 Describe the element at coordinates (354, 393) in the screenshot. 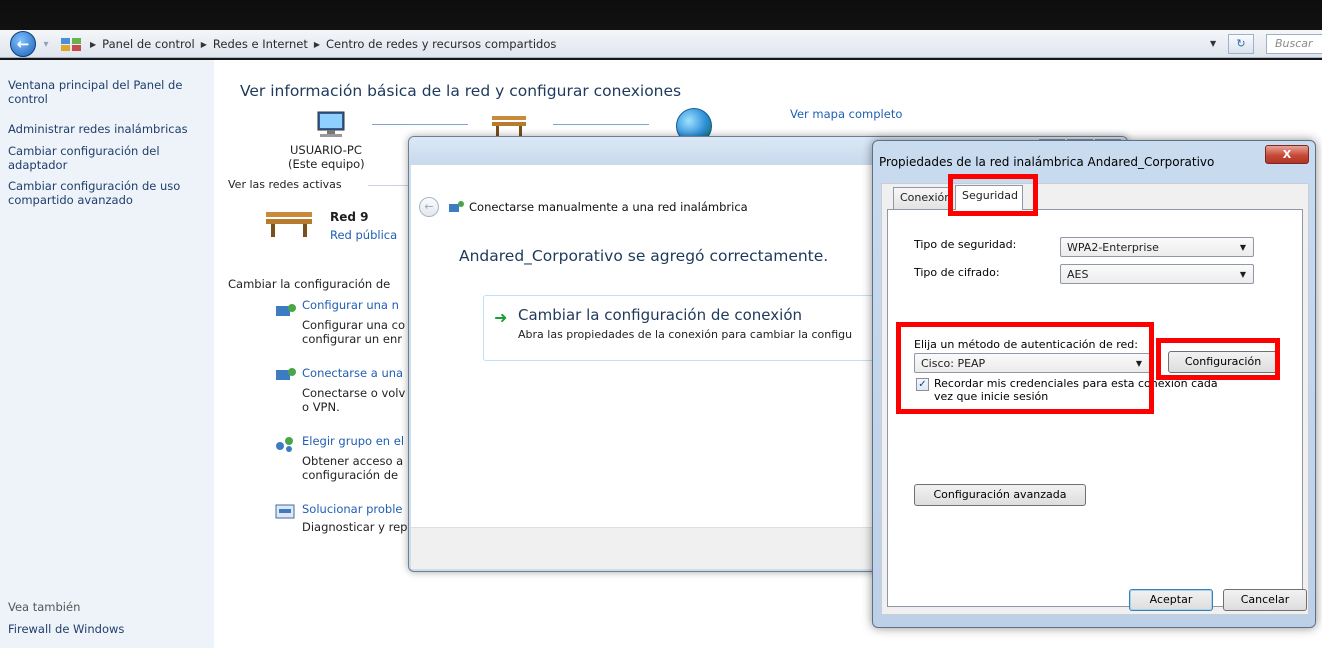

I see `task-connect-desc: Conectarse o volv` at that location.